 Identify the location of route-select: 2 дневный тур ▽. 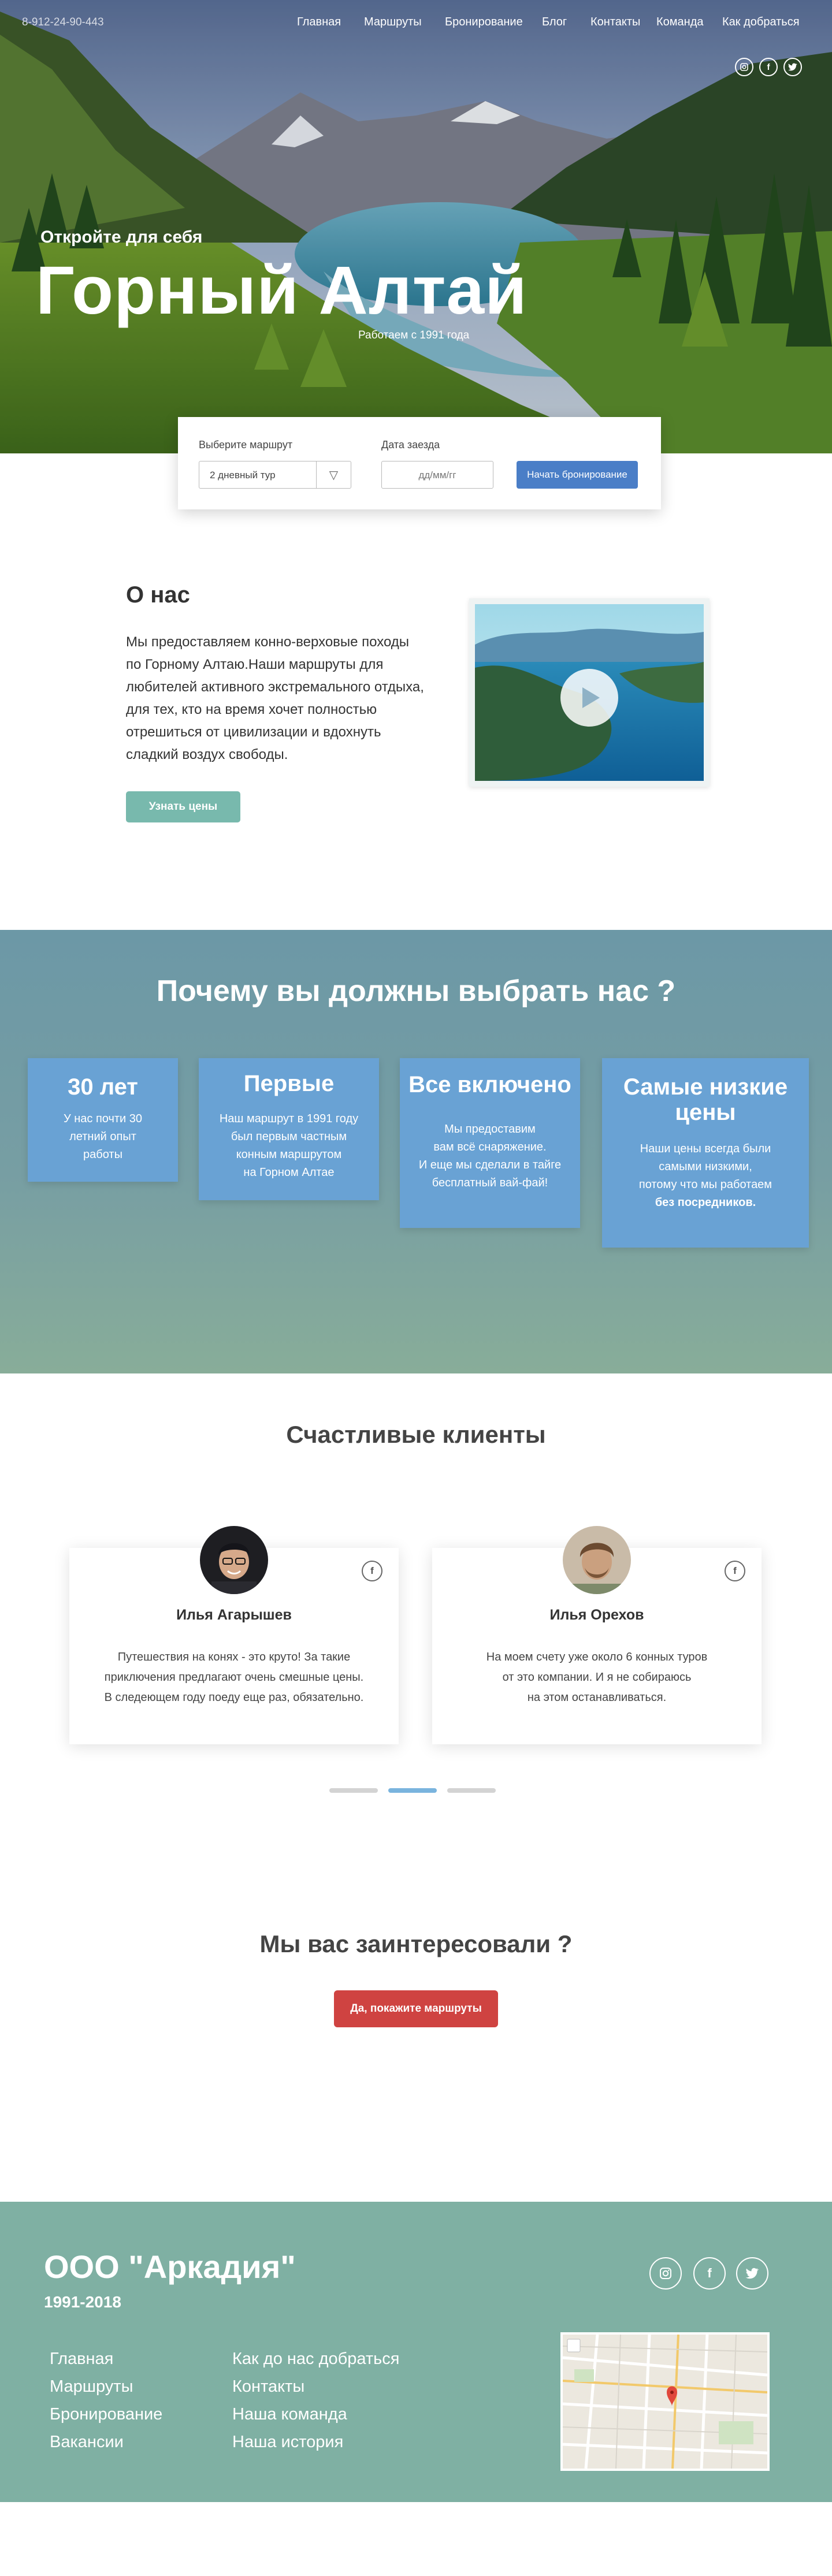
(275, 475).